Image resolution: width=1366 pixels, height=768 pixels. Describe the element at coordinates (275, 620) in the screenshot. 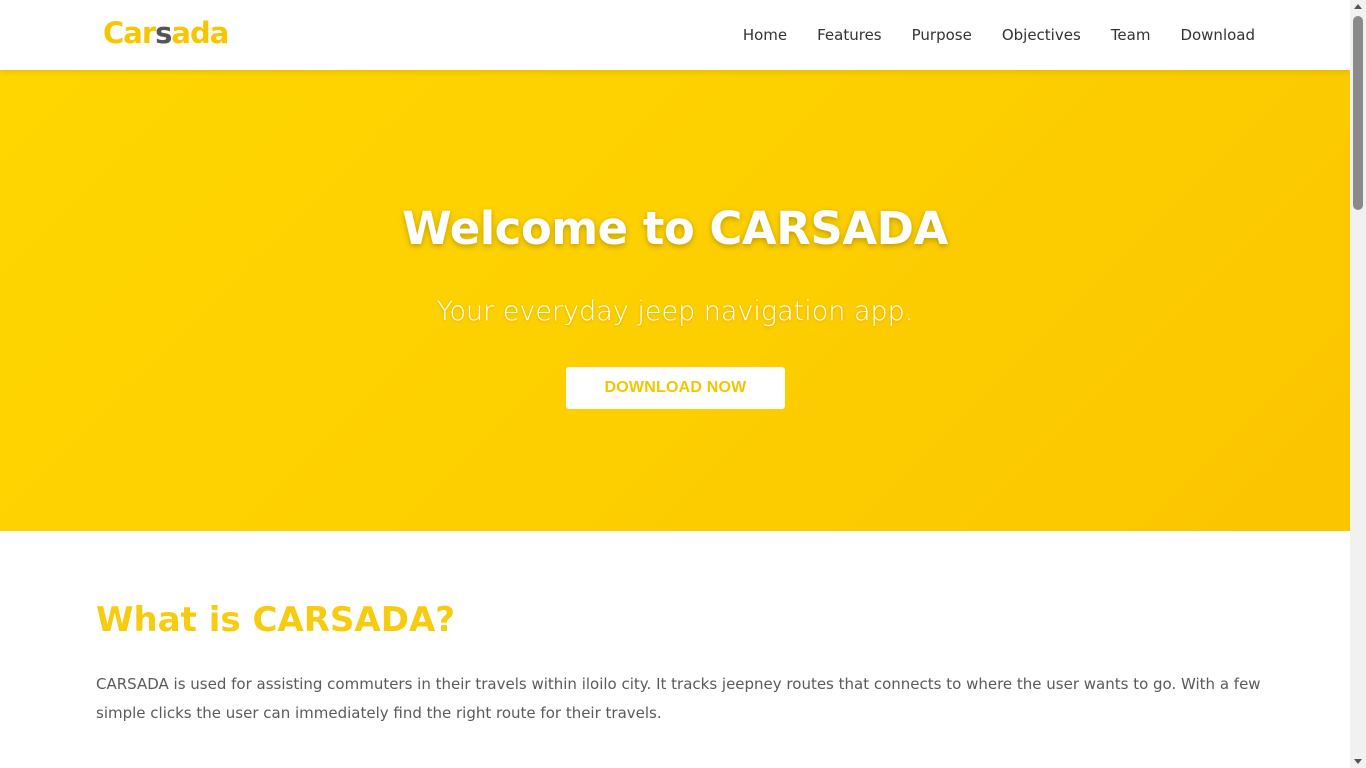

I see `about-title: What is CARSADA?` at that location.